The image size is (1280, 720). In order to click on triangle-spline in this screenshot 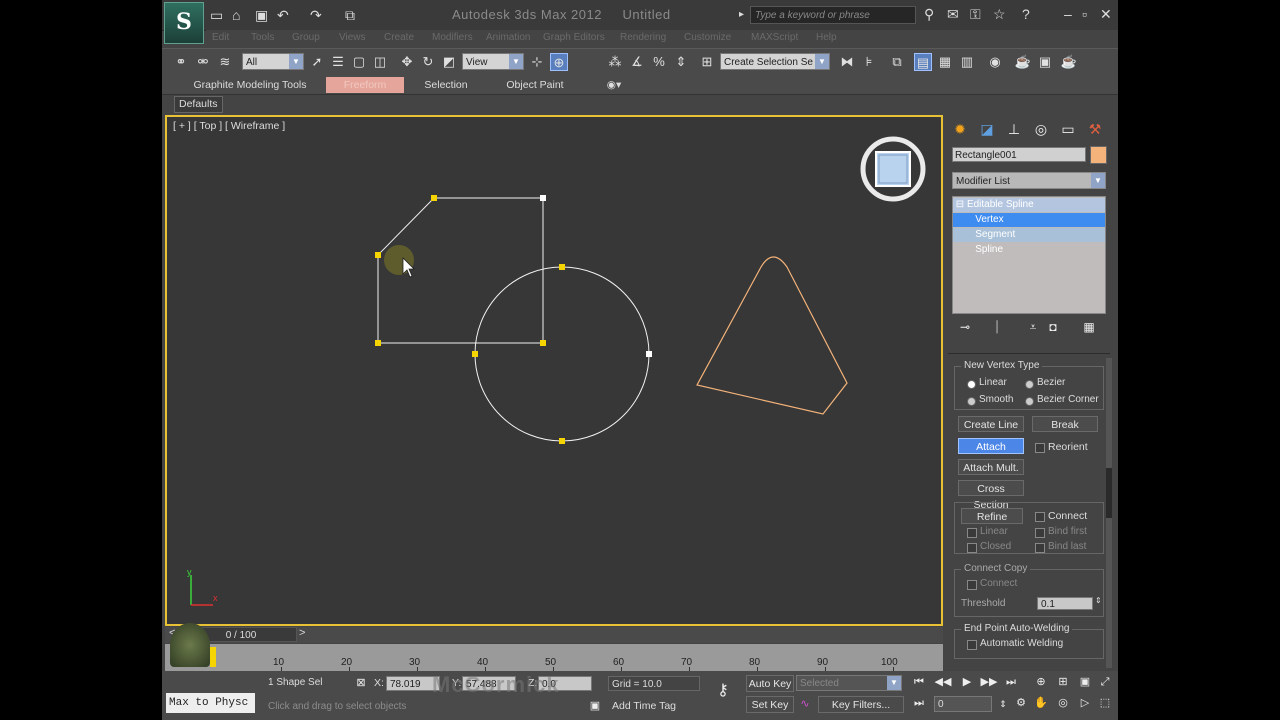, I will do `click(772, 335)`.